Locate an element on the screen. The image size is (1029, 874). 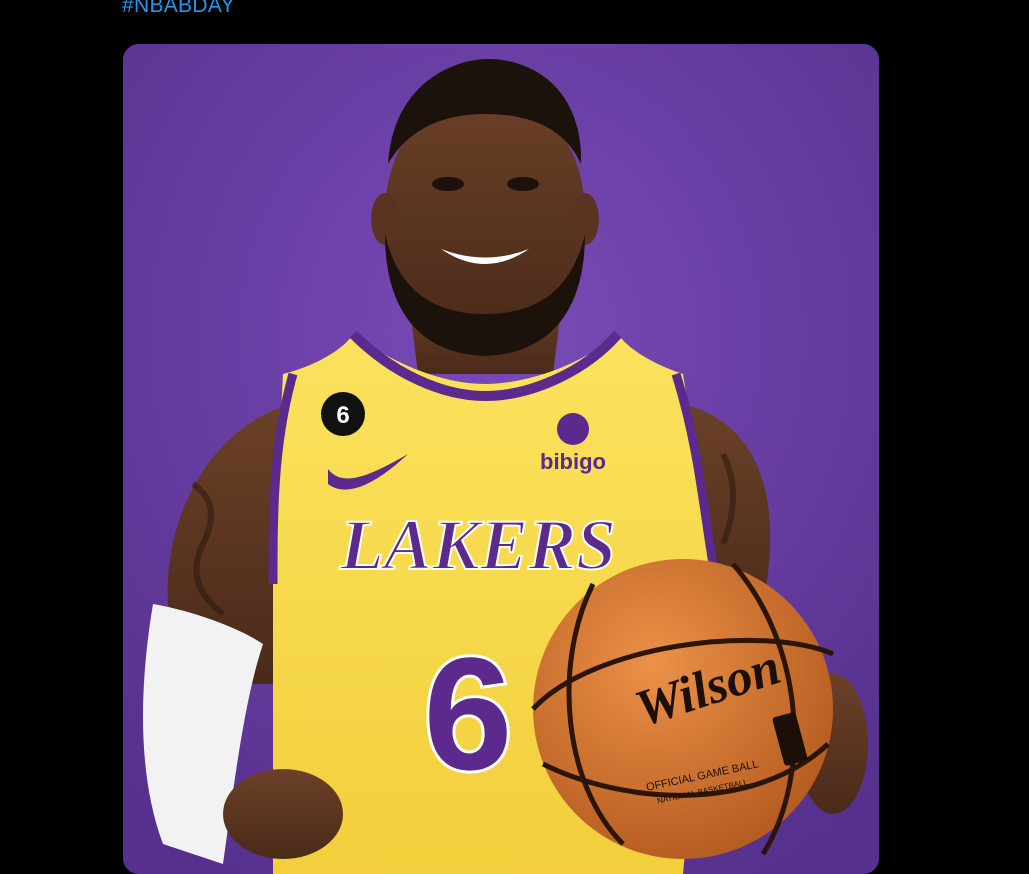
sponsor-wordmark: bibigo is located at coordinates (573, 461).